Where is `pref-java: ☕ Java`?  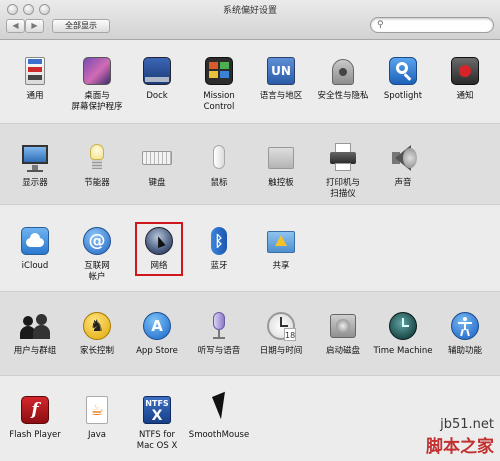 pref-java: ☕ Java is located at coordinates (97, 417).